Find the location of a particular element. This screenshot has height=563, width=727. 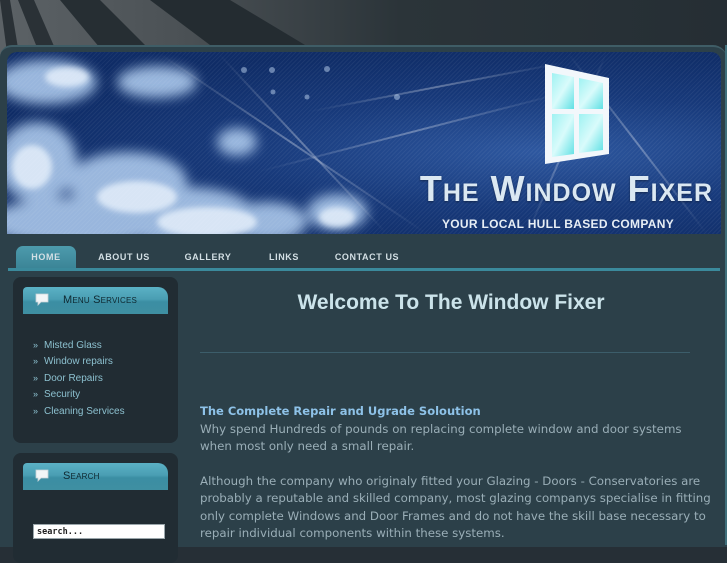

search-title: Search is located at coordinates (81, 476).